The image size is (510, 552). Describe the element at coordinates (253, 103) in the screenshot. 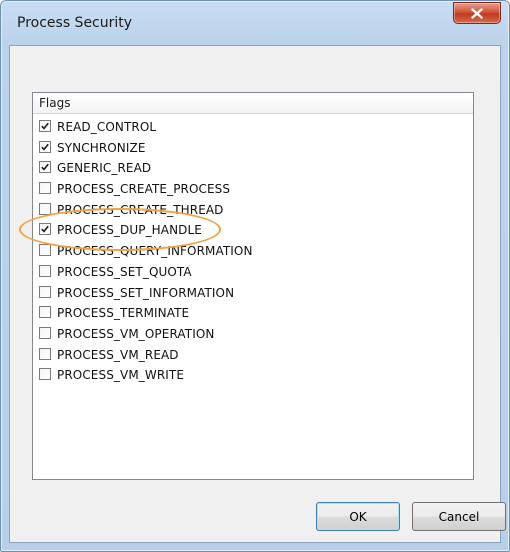

I see `list-header: Flags` at that location.